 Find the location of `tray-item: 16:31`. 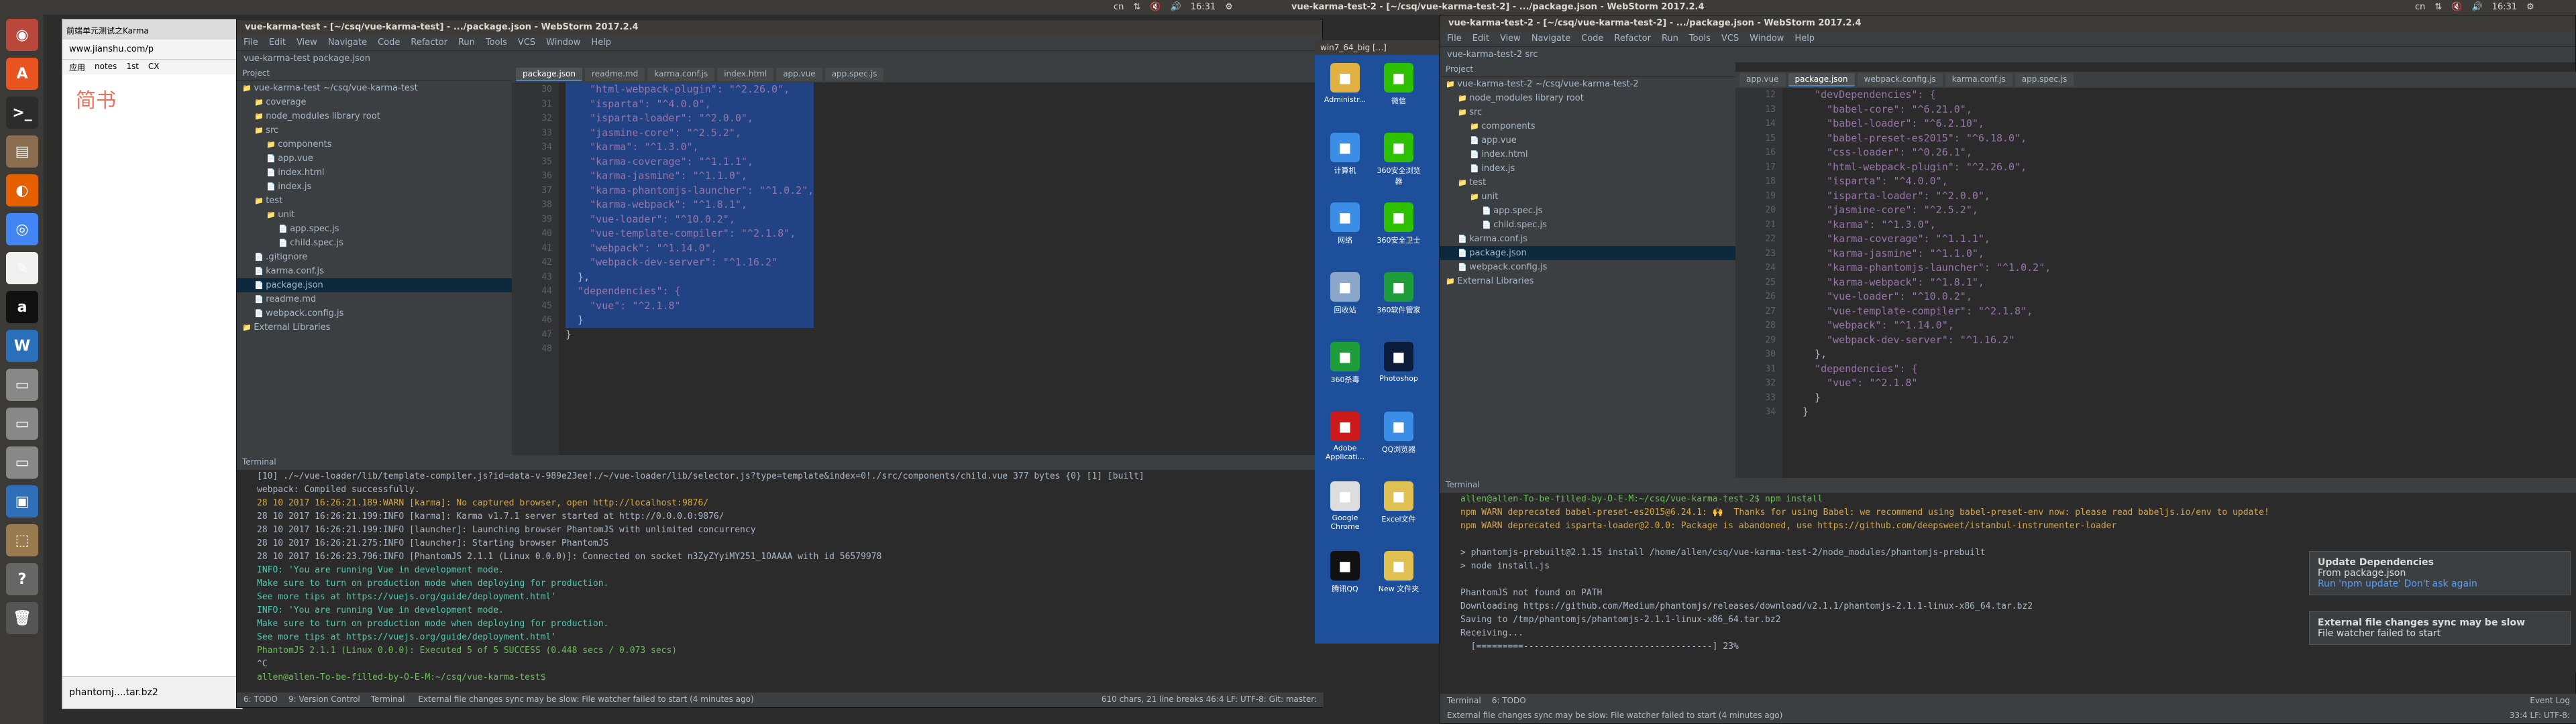

tray-item: 16:31 is located at coordinates (1203, 7).